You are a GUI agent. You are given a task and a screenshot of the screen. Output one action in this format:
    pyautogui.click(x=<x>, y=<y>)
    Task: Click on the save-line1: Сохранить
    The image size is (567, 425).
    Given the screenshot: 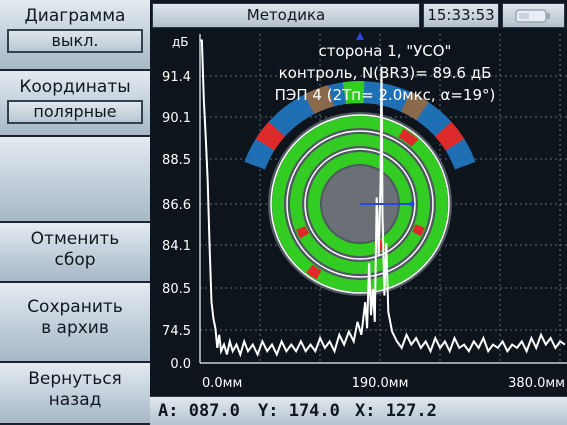 What is the action you would take?
    pyautogui.click(x=75, y=307)
    